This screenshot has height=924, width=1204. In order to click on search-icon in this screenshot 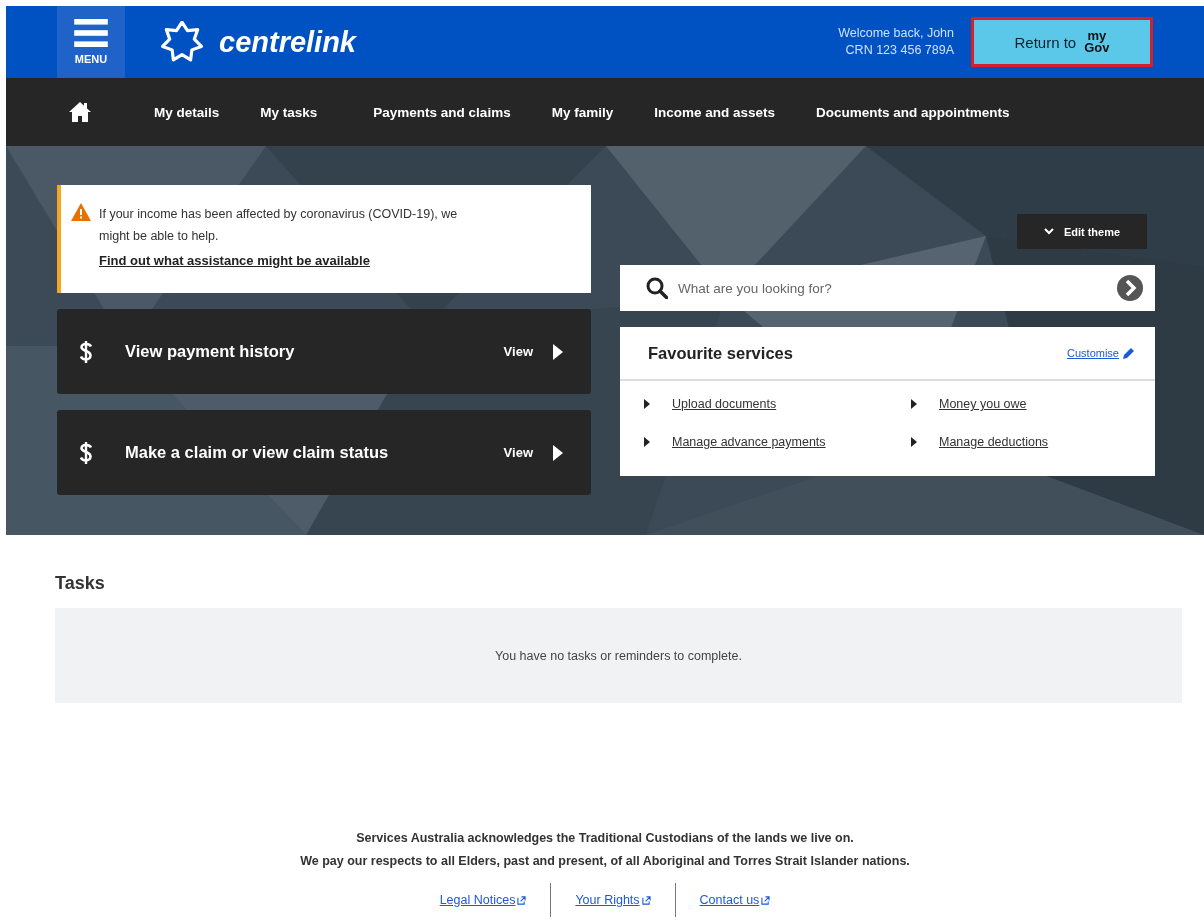, I will do `click(657, 288)`.